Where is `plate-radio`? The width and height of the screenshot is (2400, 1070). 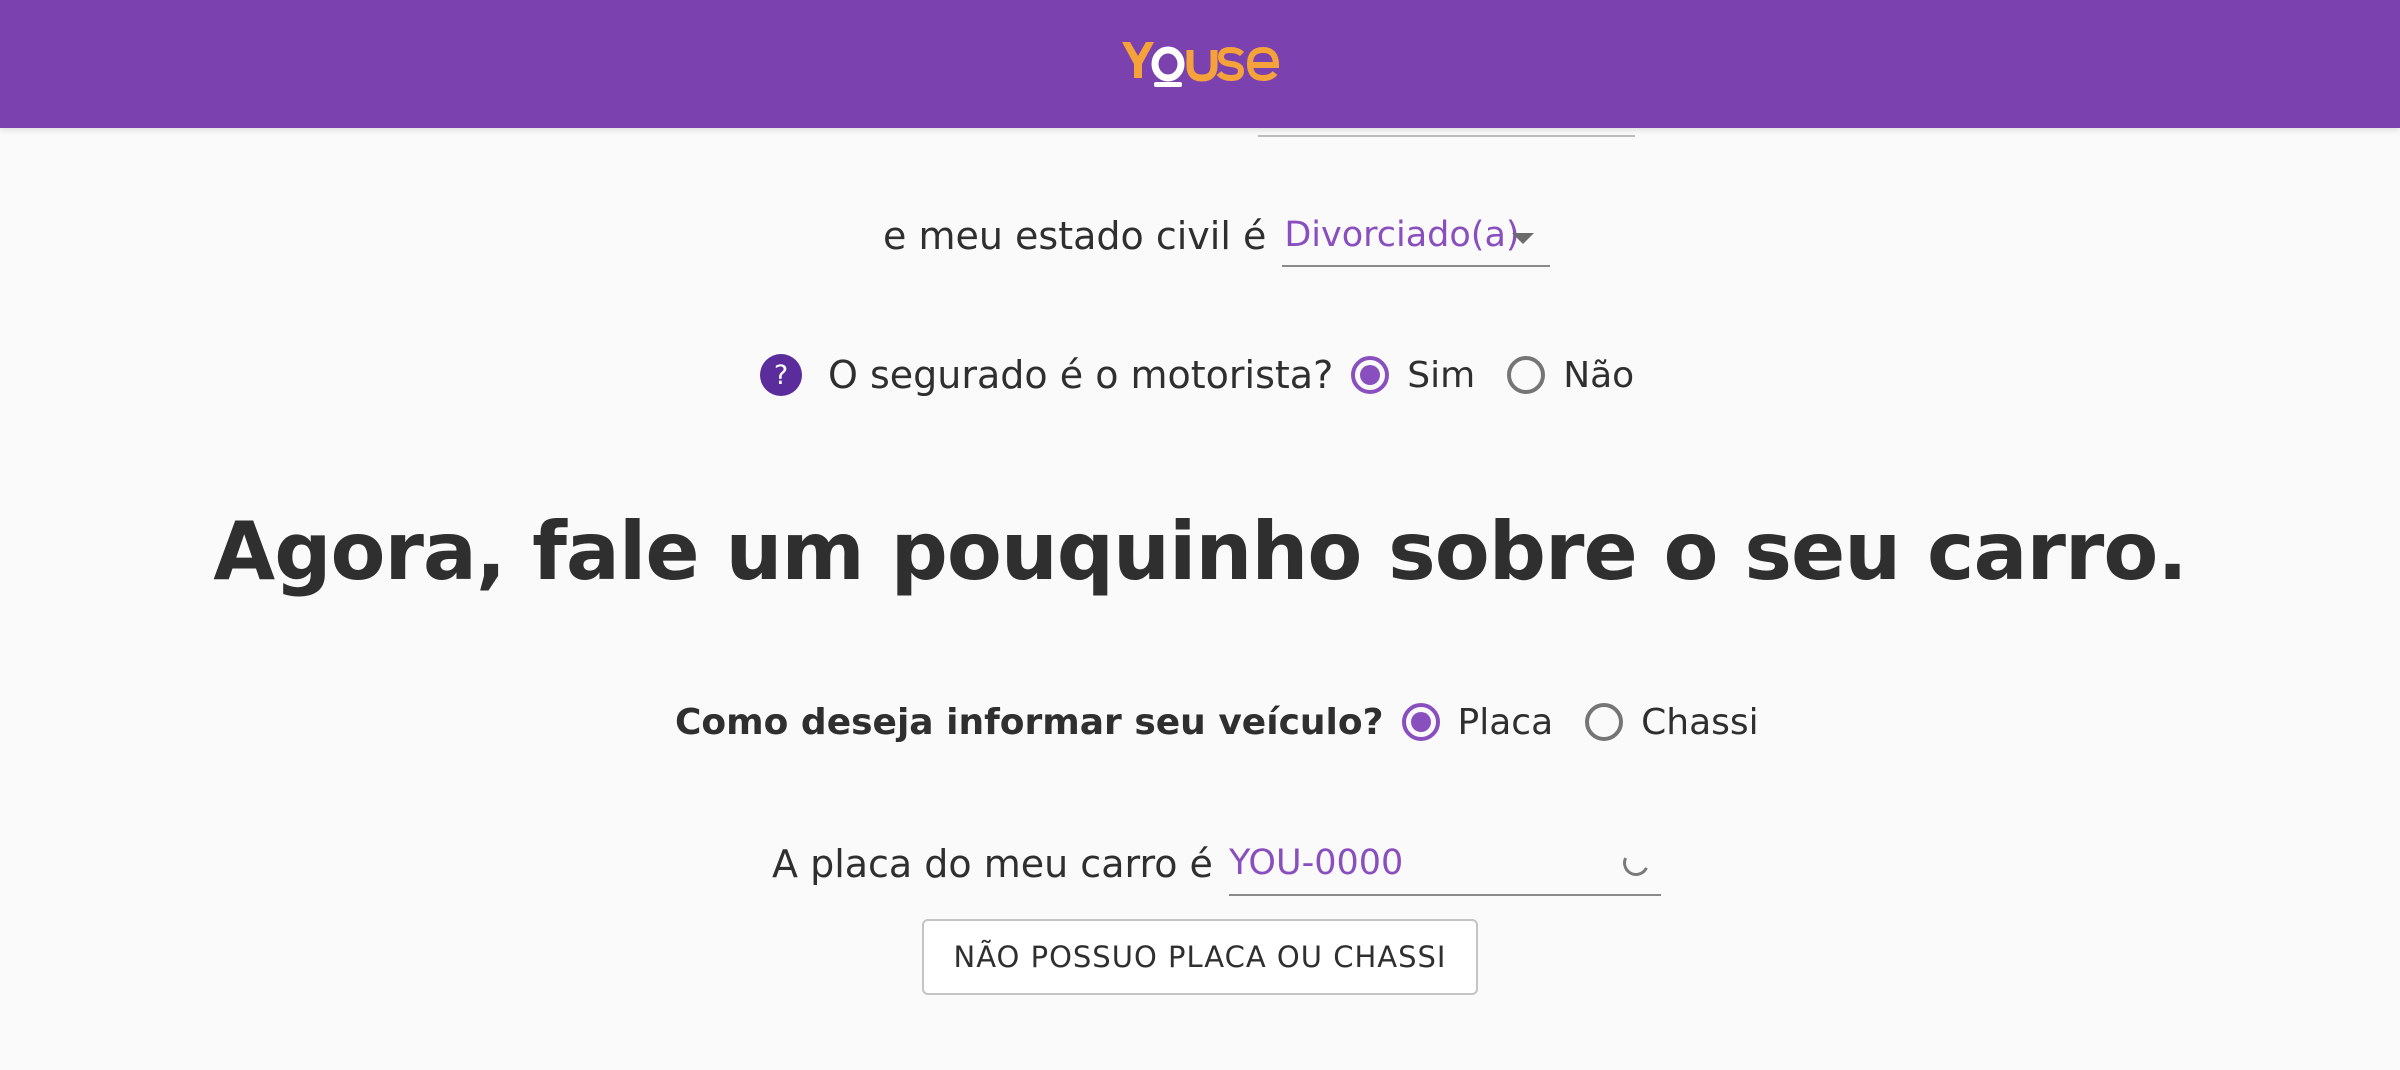 plate-radio is located at coordinates (1420, 722).